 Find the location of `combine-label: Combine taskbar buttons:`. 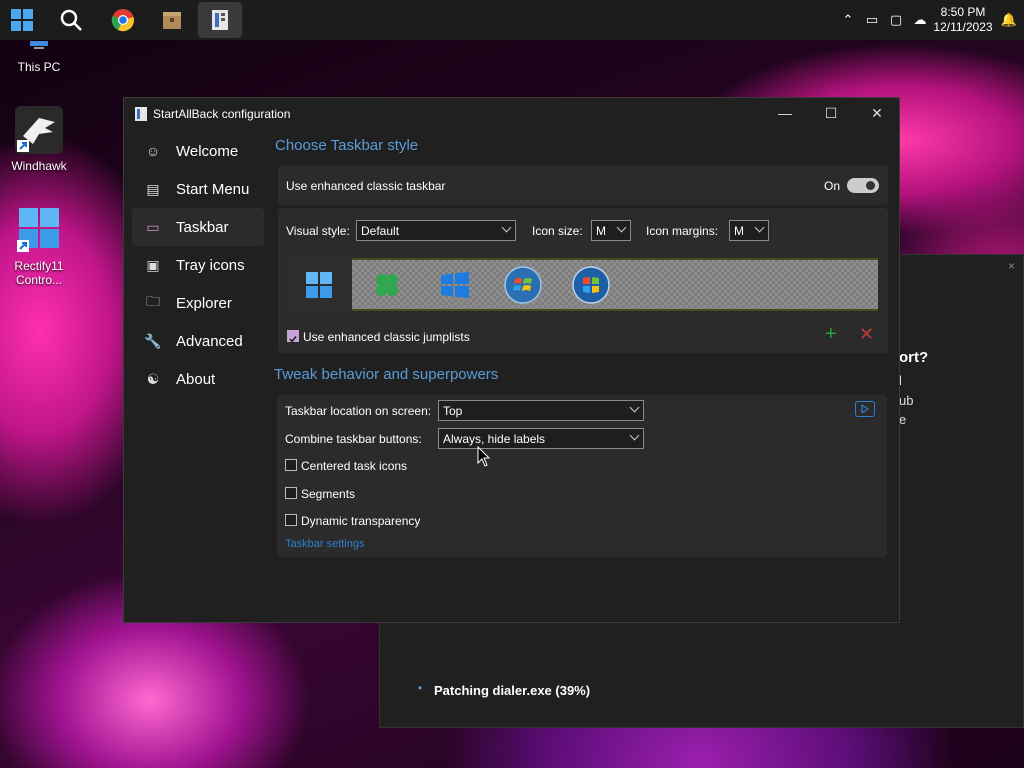

combine-label: Combine taskbar buttons: is located at coordinates (353, 439).